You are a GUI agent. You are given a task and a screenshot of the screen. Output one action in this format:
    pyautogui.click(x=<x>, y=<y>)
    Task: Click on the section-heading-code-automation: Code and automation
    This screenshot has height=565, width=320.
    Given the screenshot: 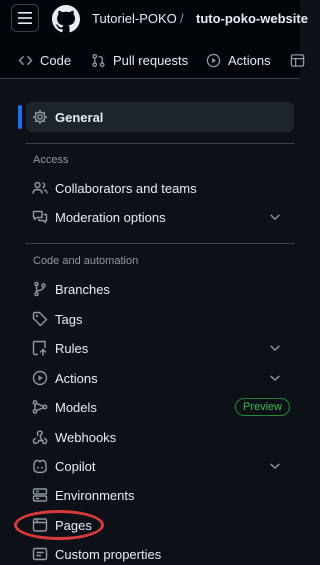 What is the action you would take?
    pyautogui.click(x=86, y=261)
    